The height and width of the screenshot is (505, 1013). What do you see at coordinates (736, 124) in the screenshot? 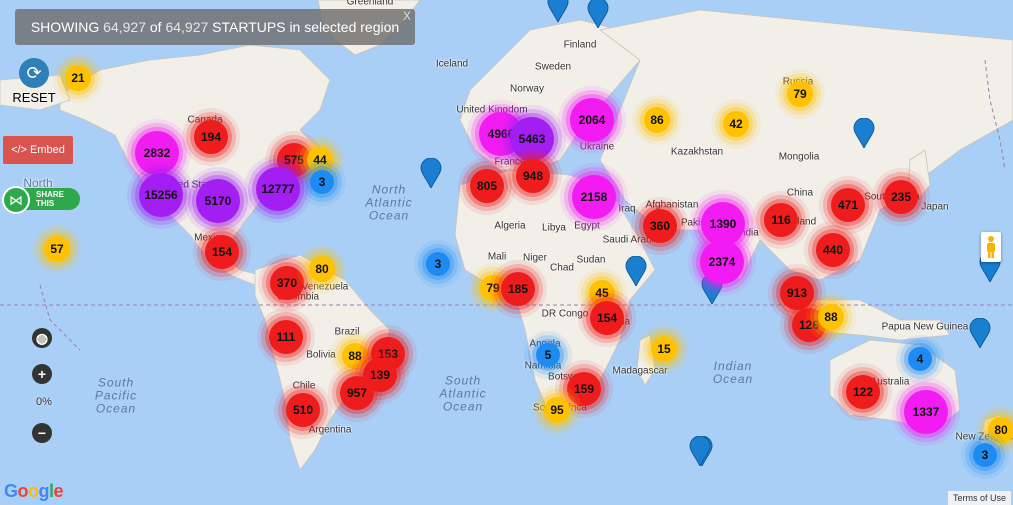
I see `cluster-marker: 42` at bounding box center [736, 124].